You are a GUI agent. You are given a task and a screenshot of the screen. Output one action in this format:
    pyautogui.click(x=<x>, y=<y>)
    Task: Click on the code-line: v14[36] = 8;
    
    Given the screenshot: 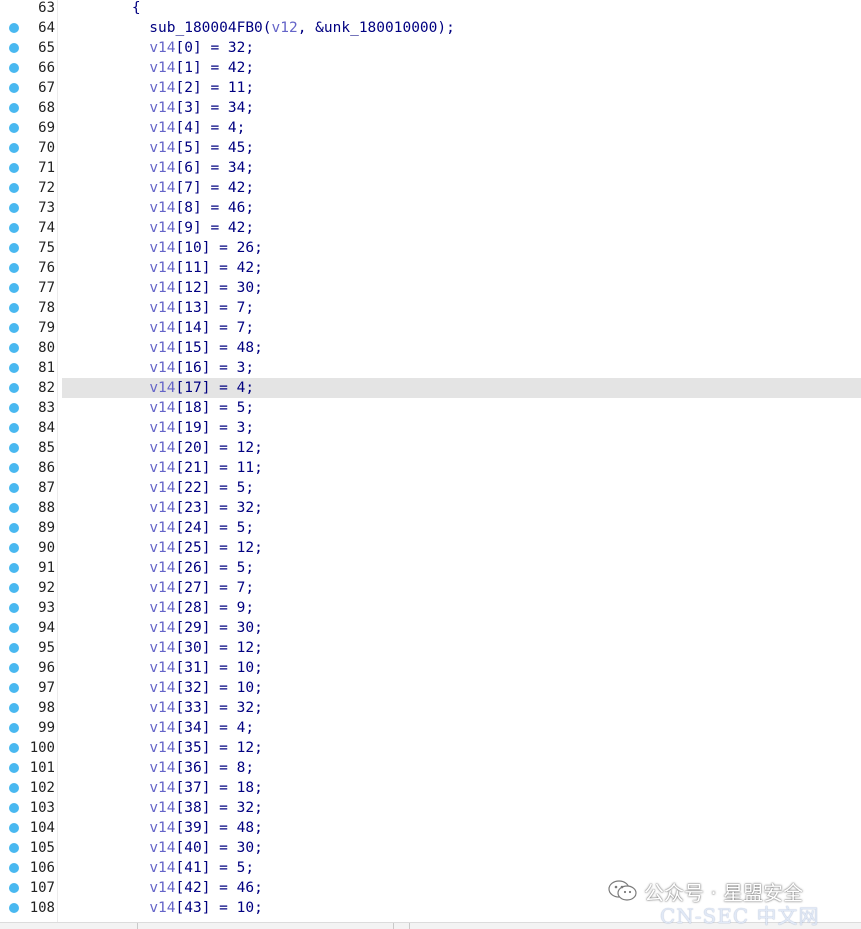 What is the action you would take?
    pyautogui.click(x=158, y=768)
    